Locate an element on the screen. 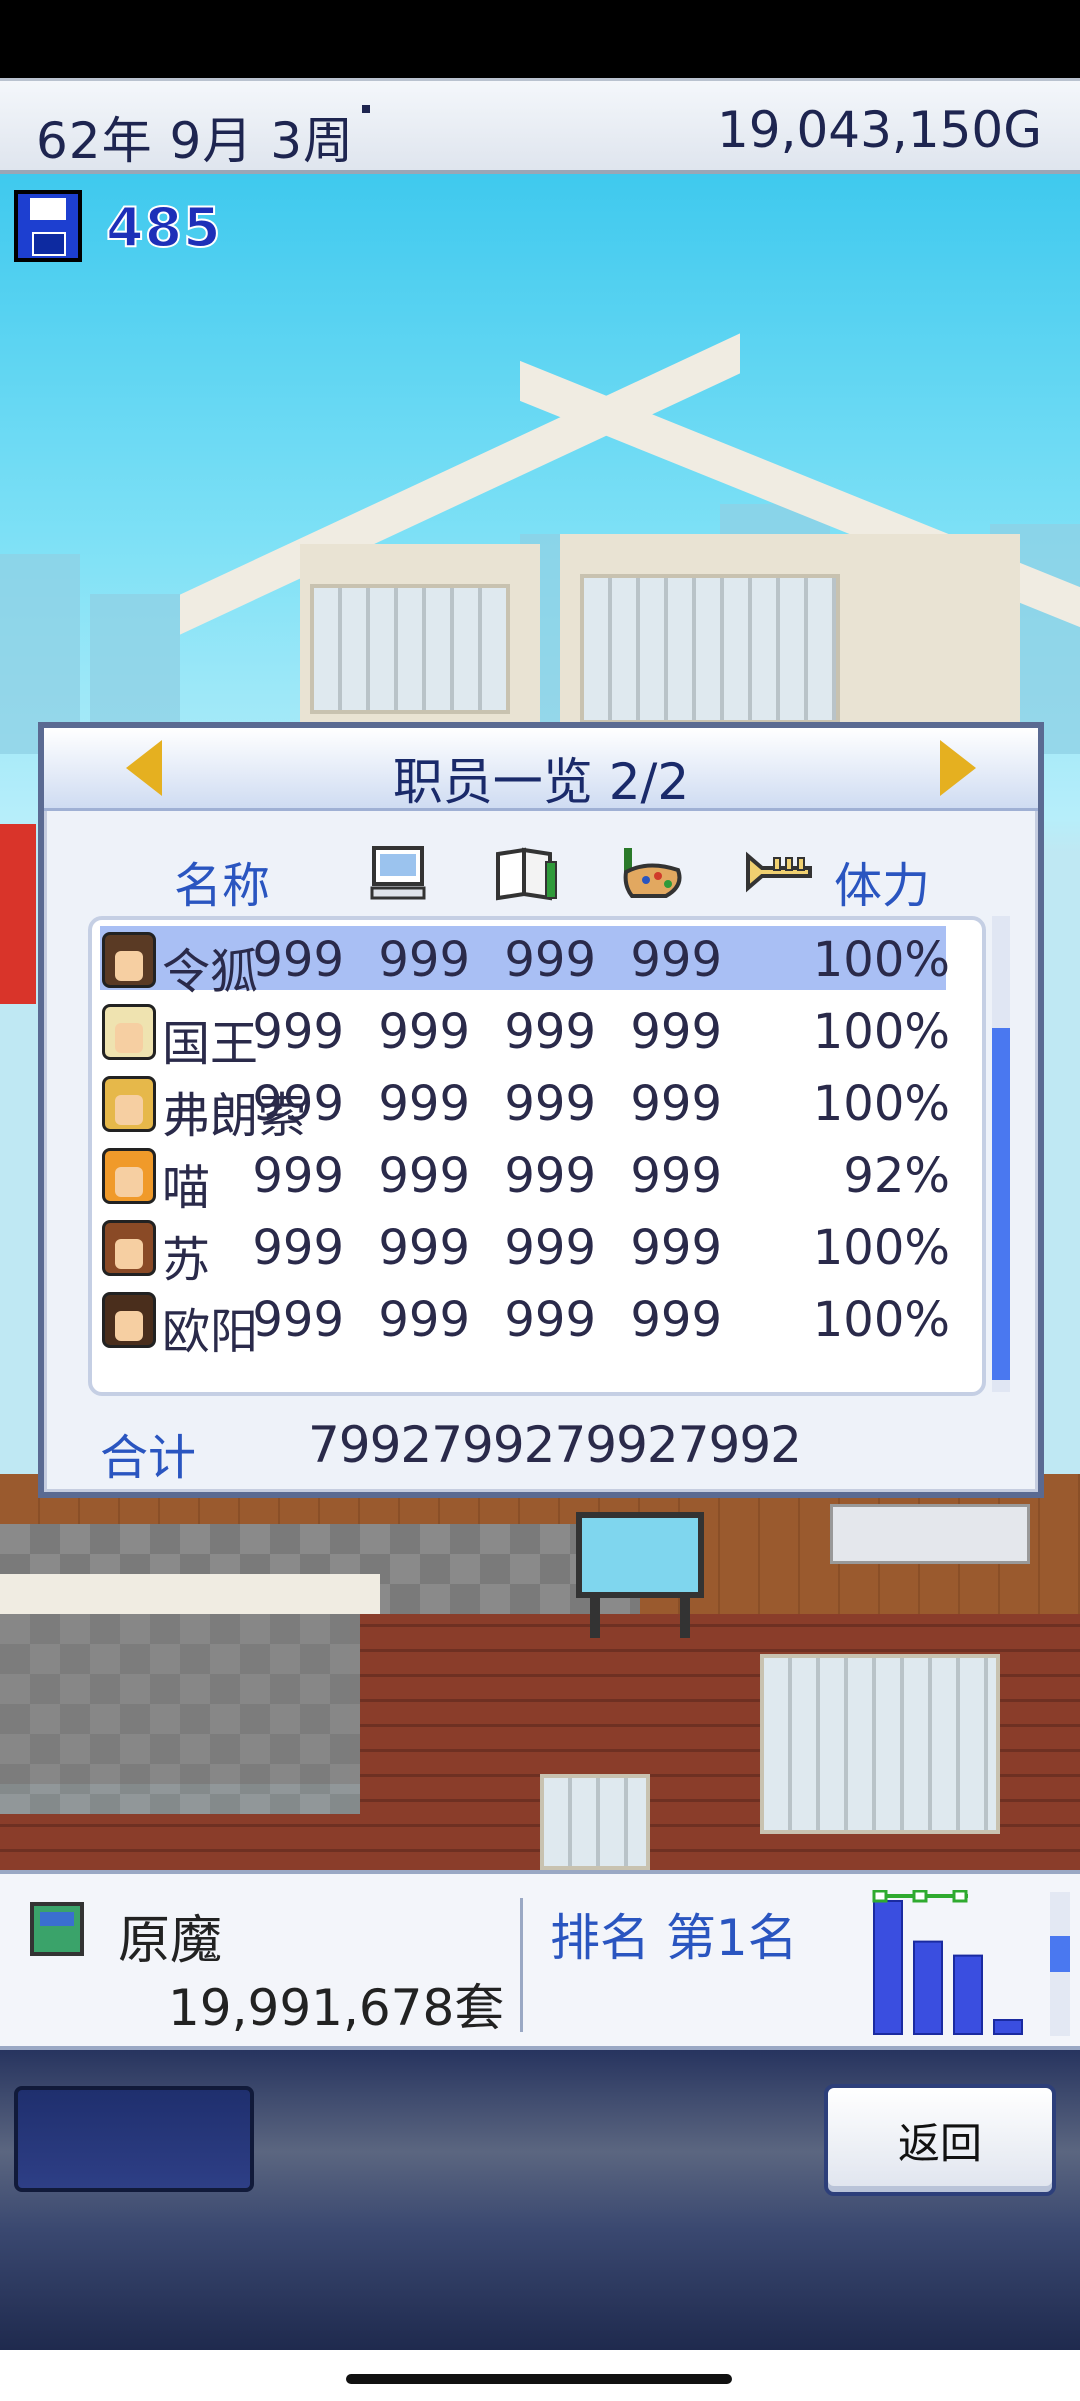 This screenshot has width=1080, height=2401. total-values: 7992799279927992 is located at coordinates (555, 1445).